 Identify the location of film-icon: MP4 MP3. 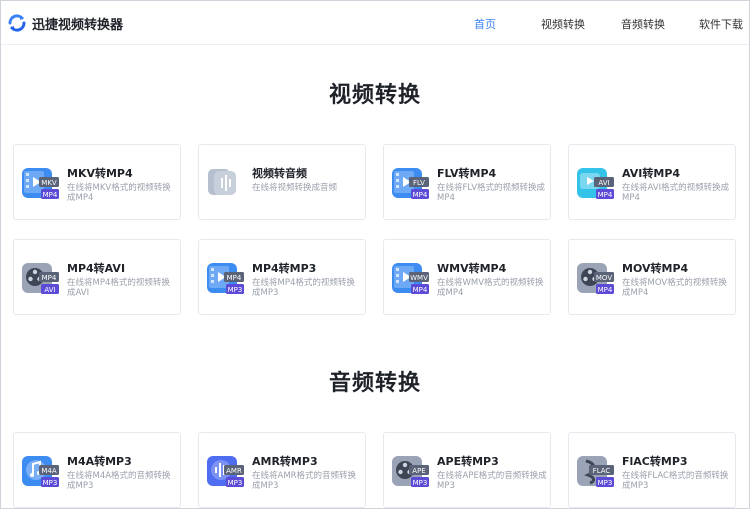
(225, 278).